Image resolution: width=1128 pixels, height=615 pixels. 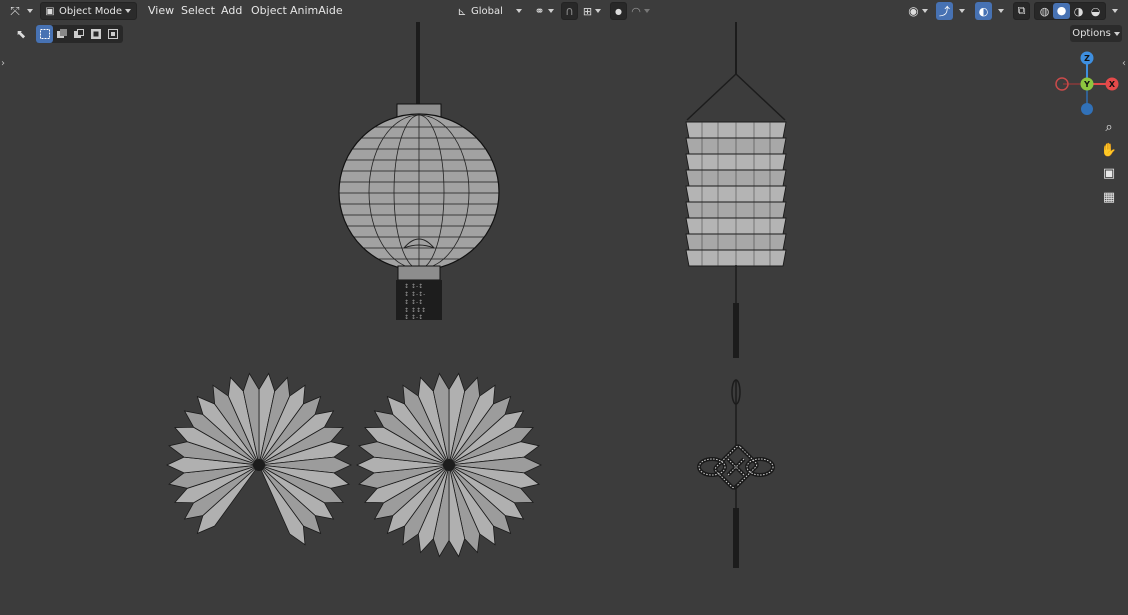 I want to click on round-lantern: ↕ ↕-↕ ↕ ↕-↕- ↕ ↕-↕ ↕ ↕↕↕ ↕ ↕-↕, so click(x=419, y=171).